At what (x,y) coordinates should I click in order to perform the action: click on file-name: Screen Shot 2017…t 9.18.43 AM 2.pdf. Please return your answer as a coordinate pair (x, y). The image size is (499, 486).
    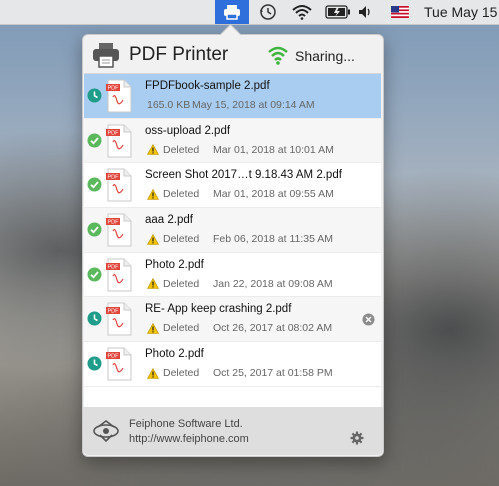
    Looking at the image, I should click on (243, 175).